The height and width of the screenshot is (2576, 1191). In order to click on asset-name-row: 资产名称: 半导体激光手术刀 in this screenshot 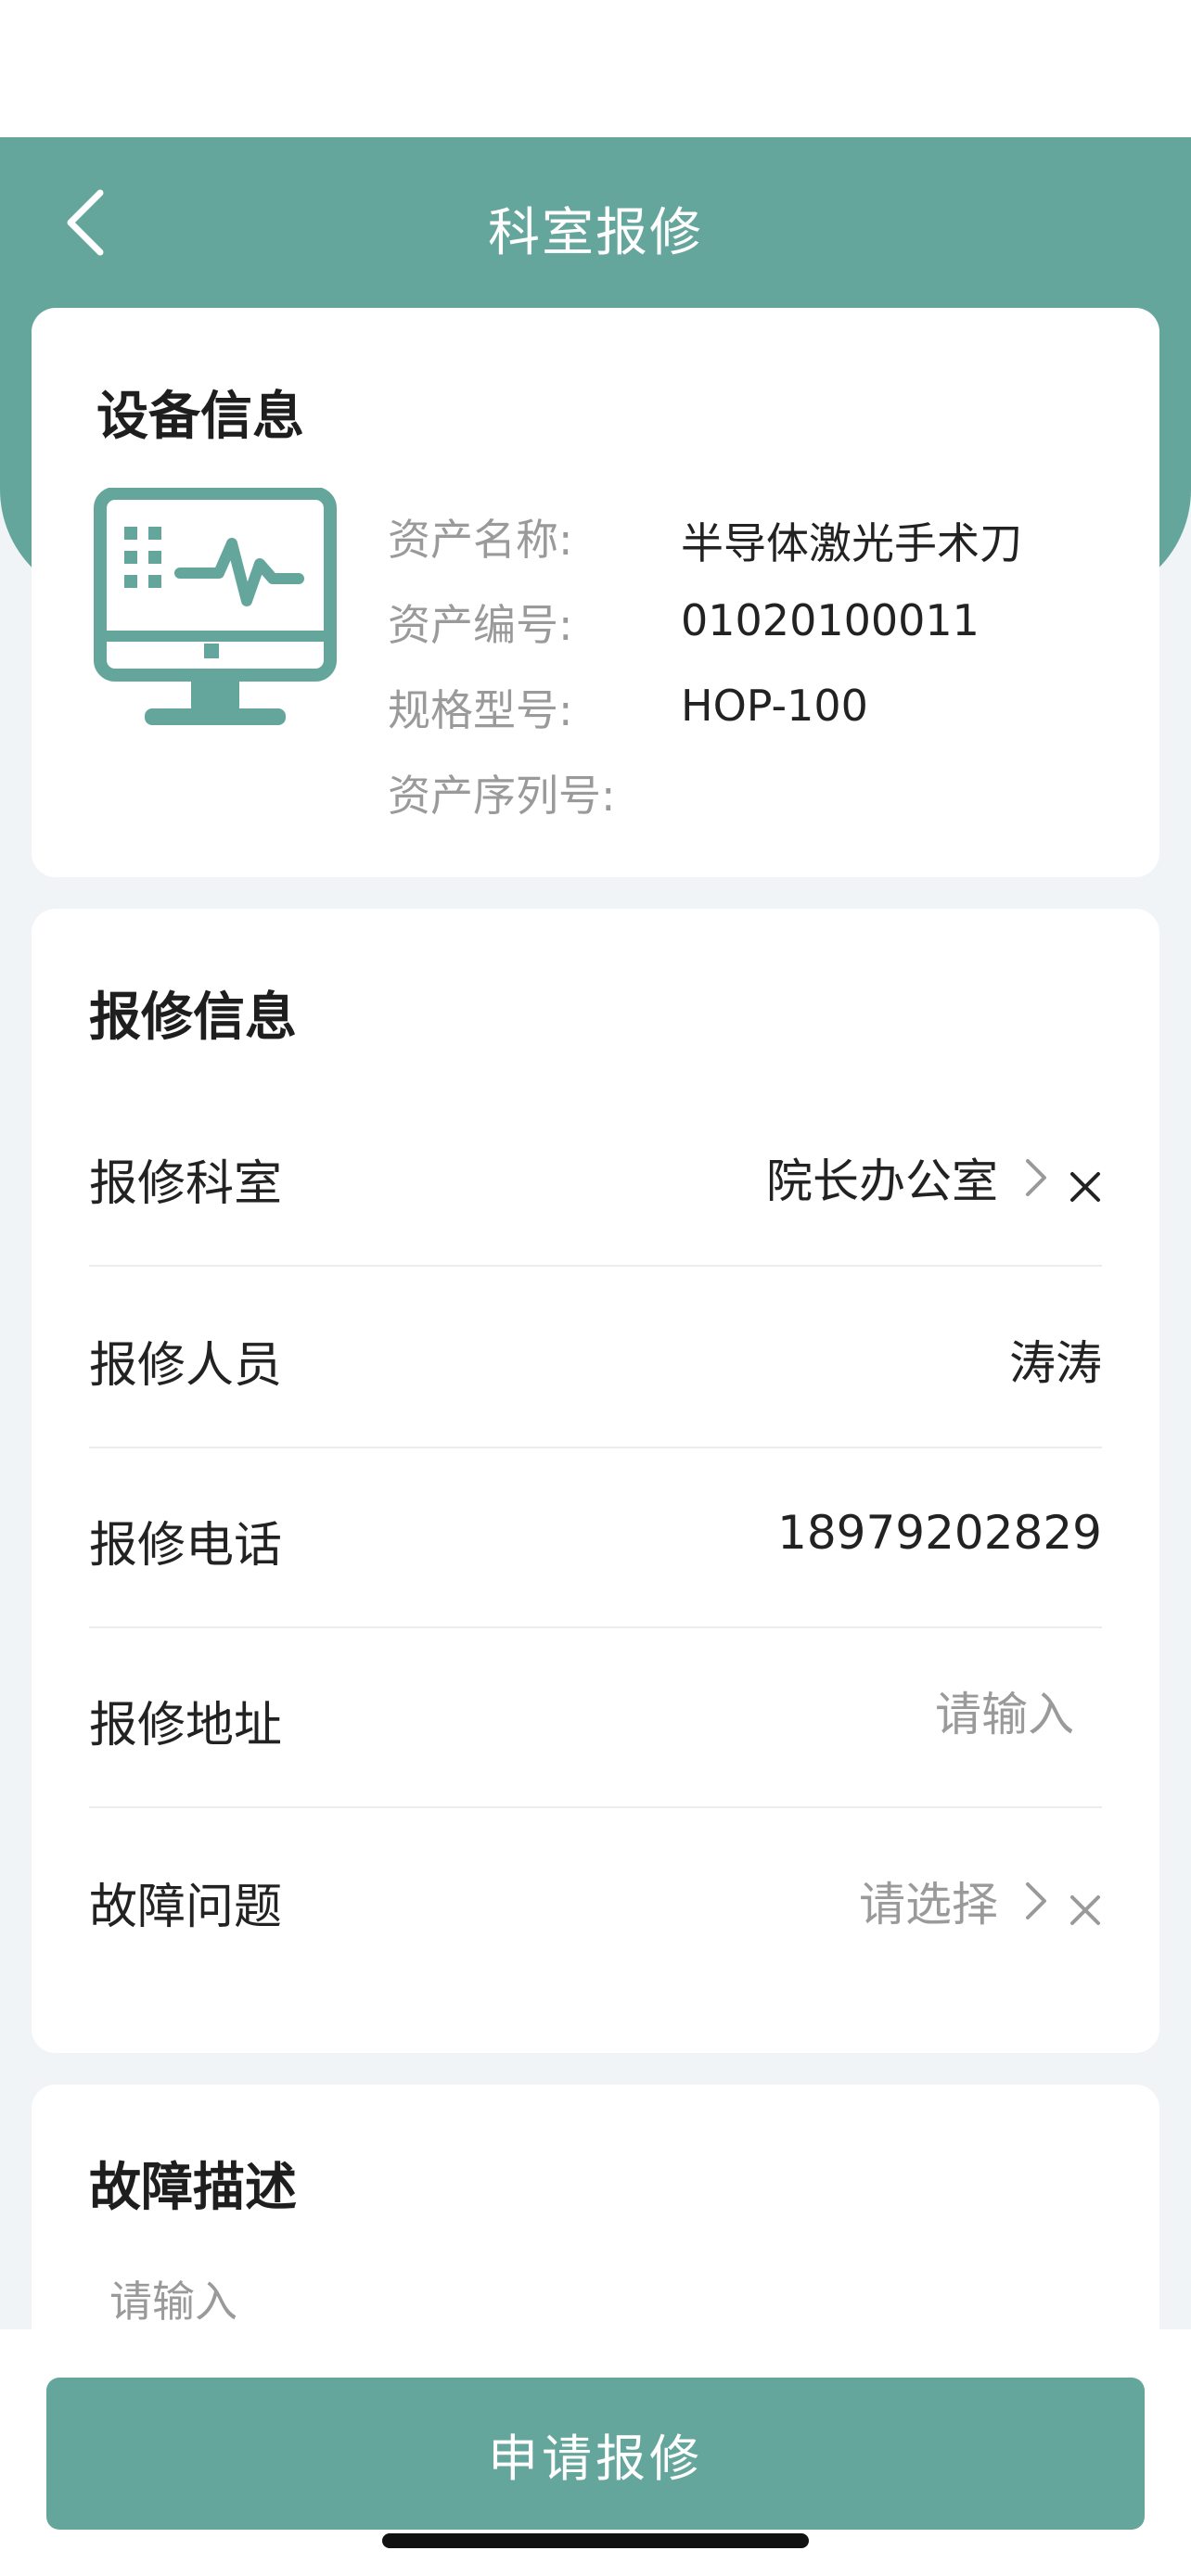, I will do `click(759, 539)`.